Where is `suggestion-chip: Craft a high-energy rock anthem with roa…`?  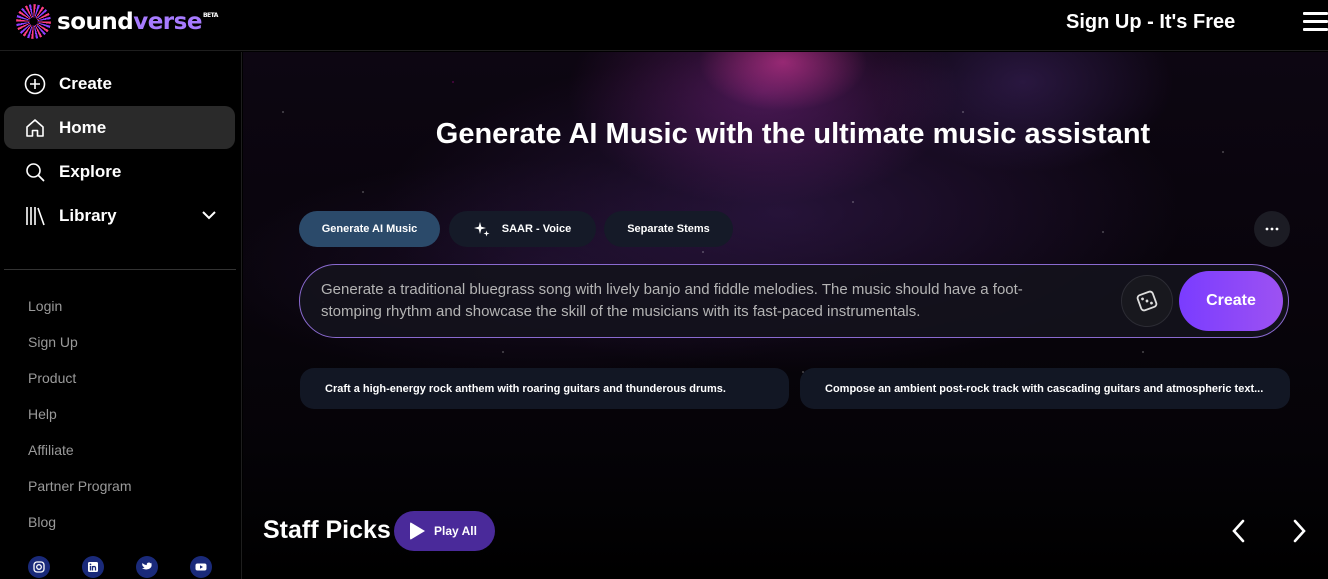
suggestion-chip: Craft a high-energy rock anthem with roa… is located at coordinates (544, 388).